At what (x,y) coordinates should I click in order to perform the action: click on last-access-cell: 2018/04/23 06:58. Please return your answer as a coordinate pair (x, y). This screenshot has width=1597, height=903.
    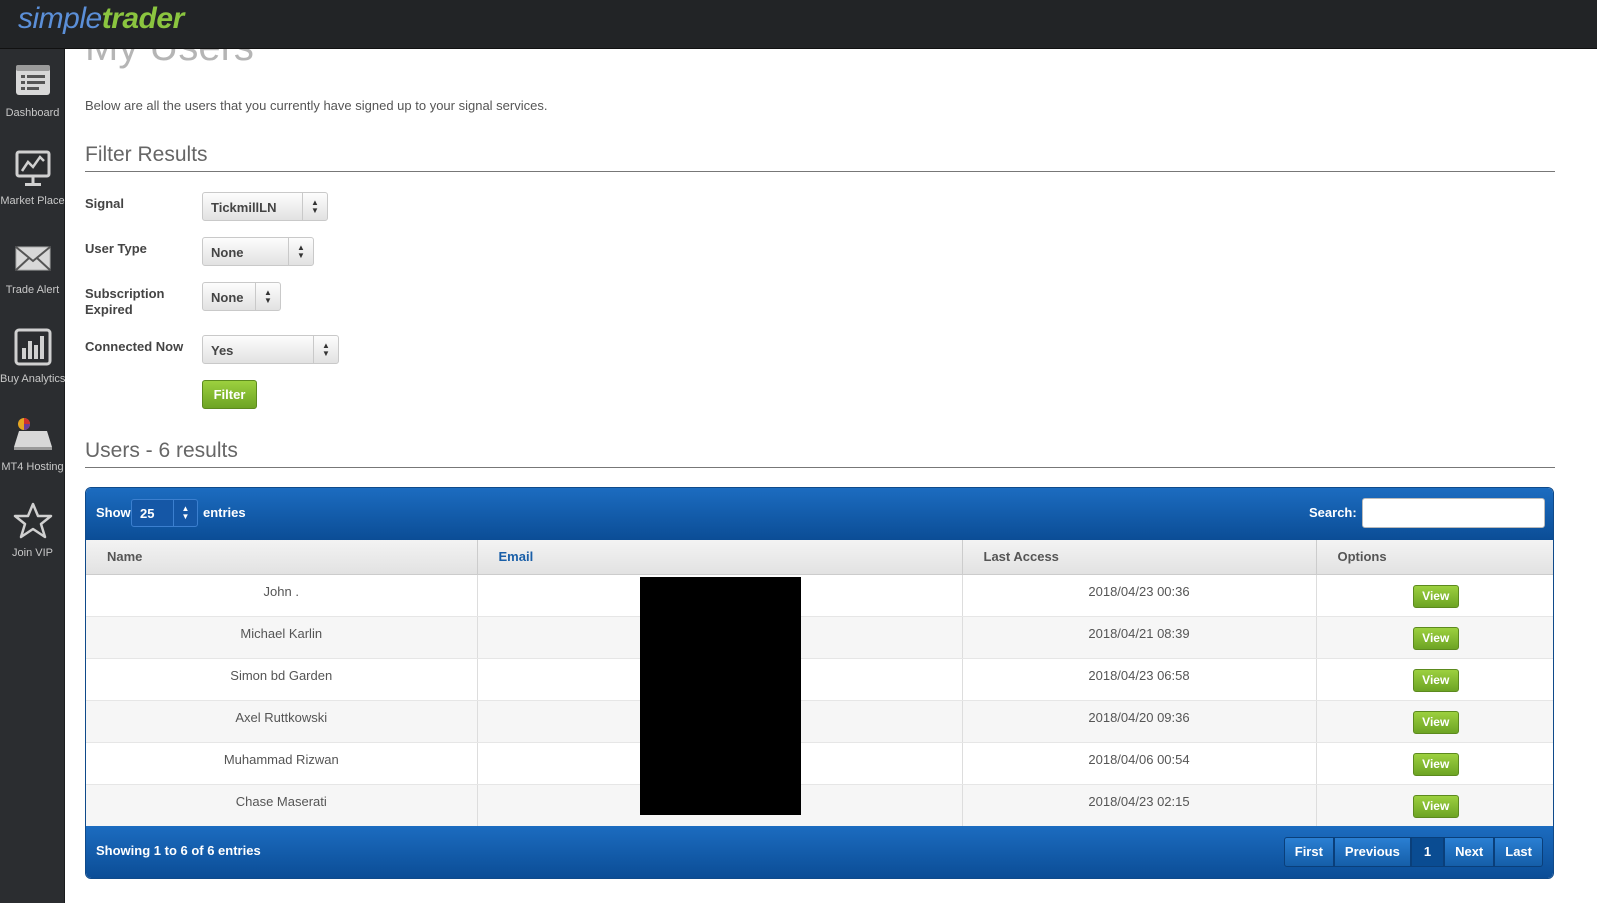
    Looking at the image, I should click on (1139, 679).